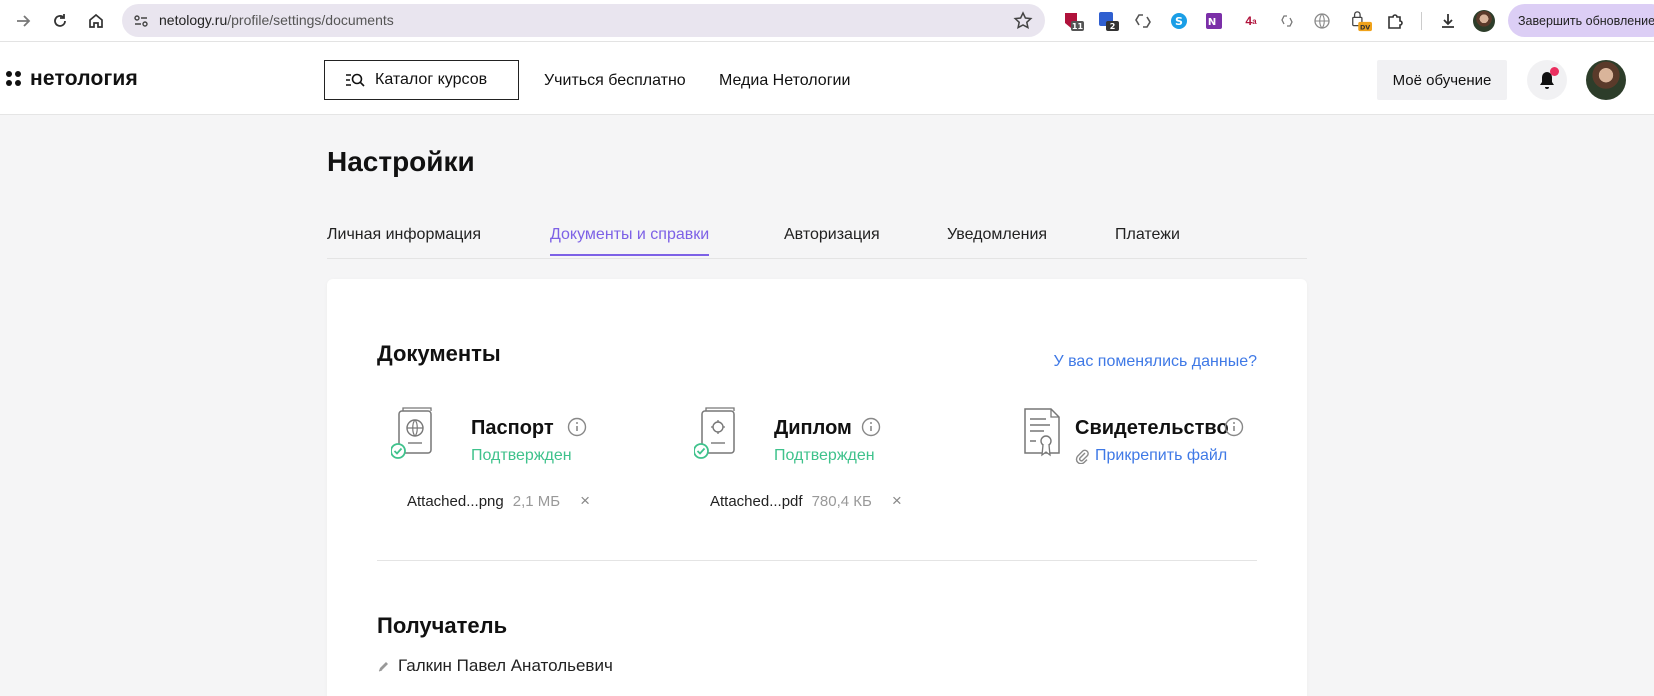 Image resolution: width=1654 pixels, height=696 pixels. I want to click on passport-icon, so click(411, 433).